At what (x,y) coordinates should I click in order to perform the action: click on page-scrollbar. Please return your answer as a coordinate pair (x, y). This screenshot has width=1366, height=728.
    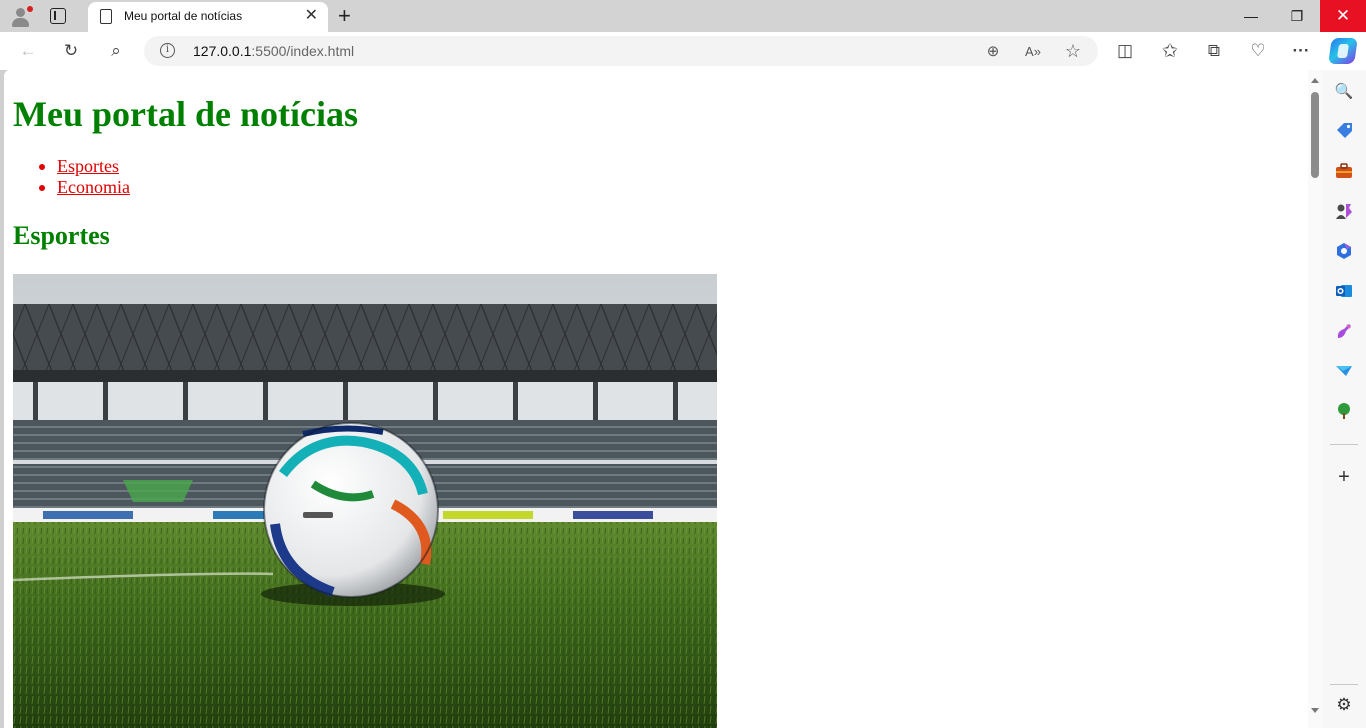
    Looking at the image, I should click on (1315, 399).